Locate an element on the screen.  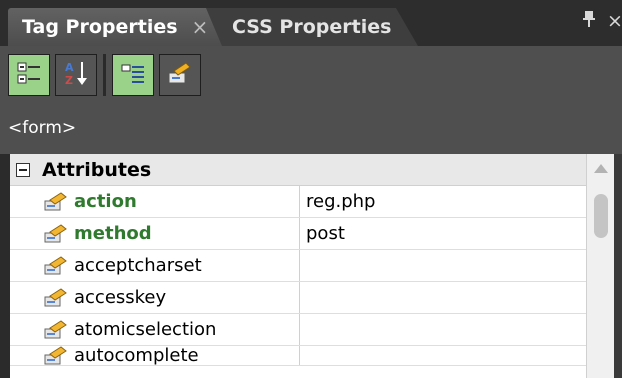
tag-settings-button is located at coordinates (180, 75).